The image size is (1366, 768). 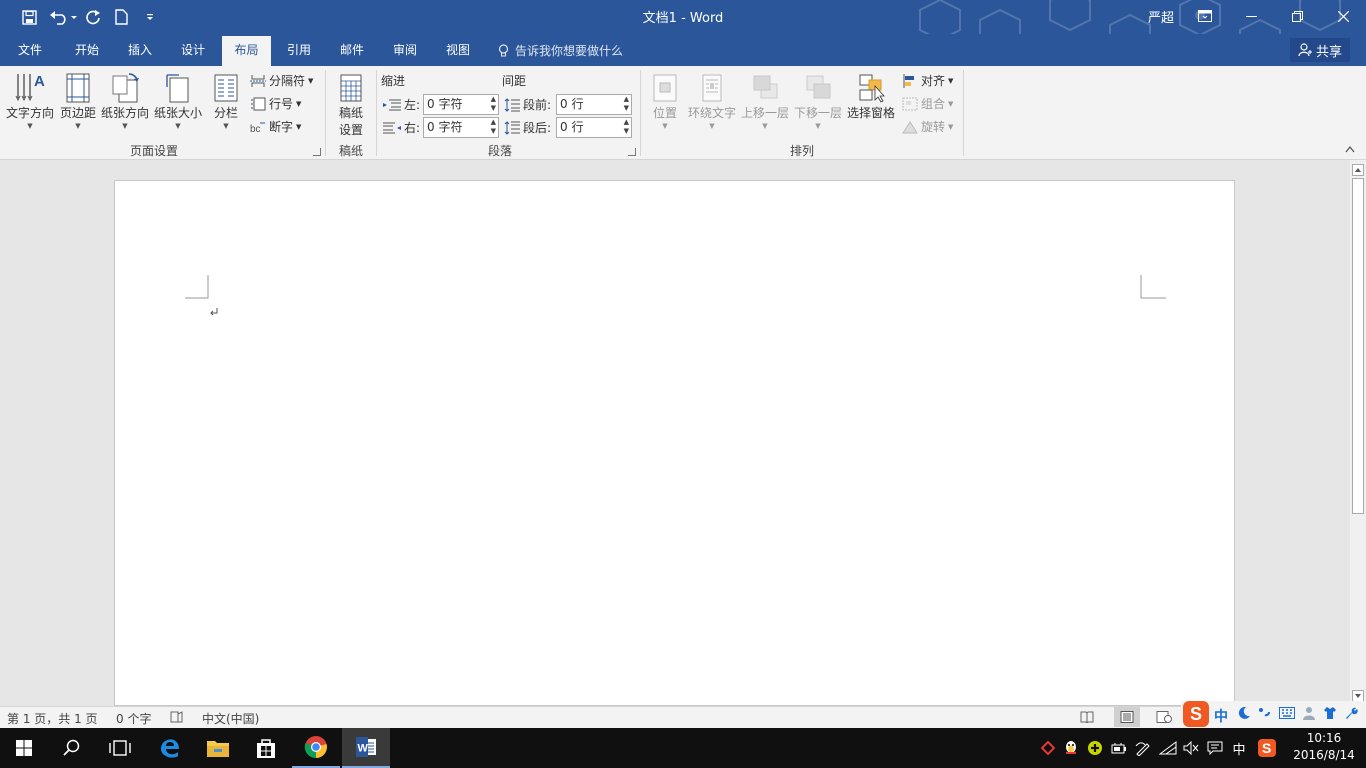 What do you see at coordinates (177, 718) in the screenshot?
I see `proofing-icon` at bounding box center [177, 718].